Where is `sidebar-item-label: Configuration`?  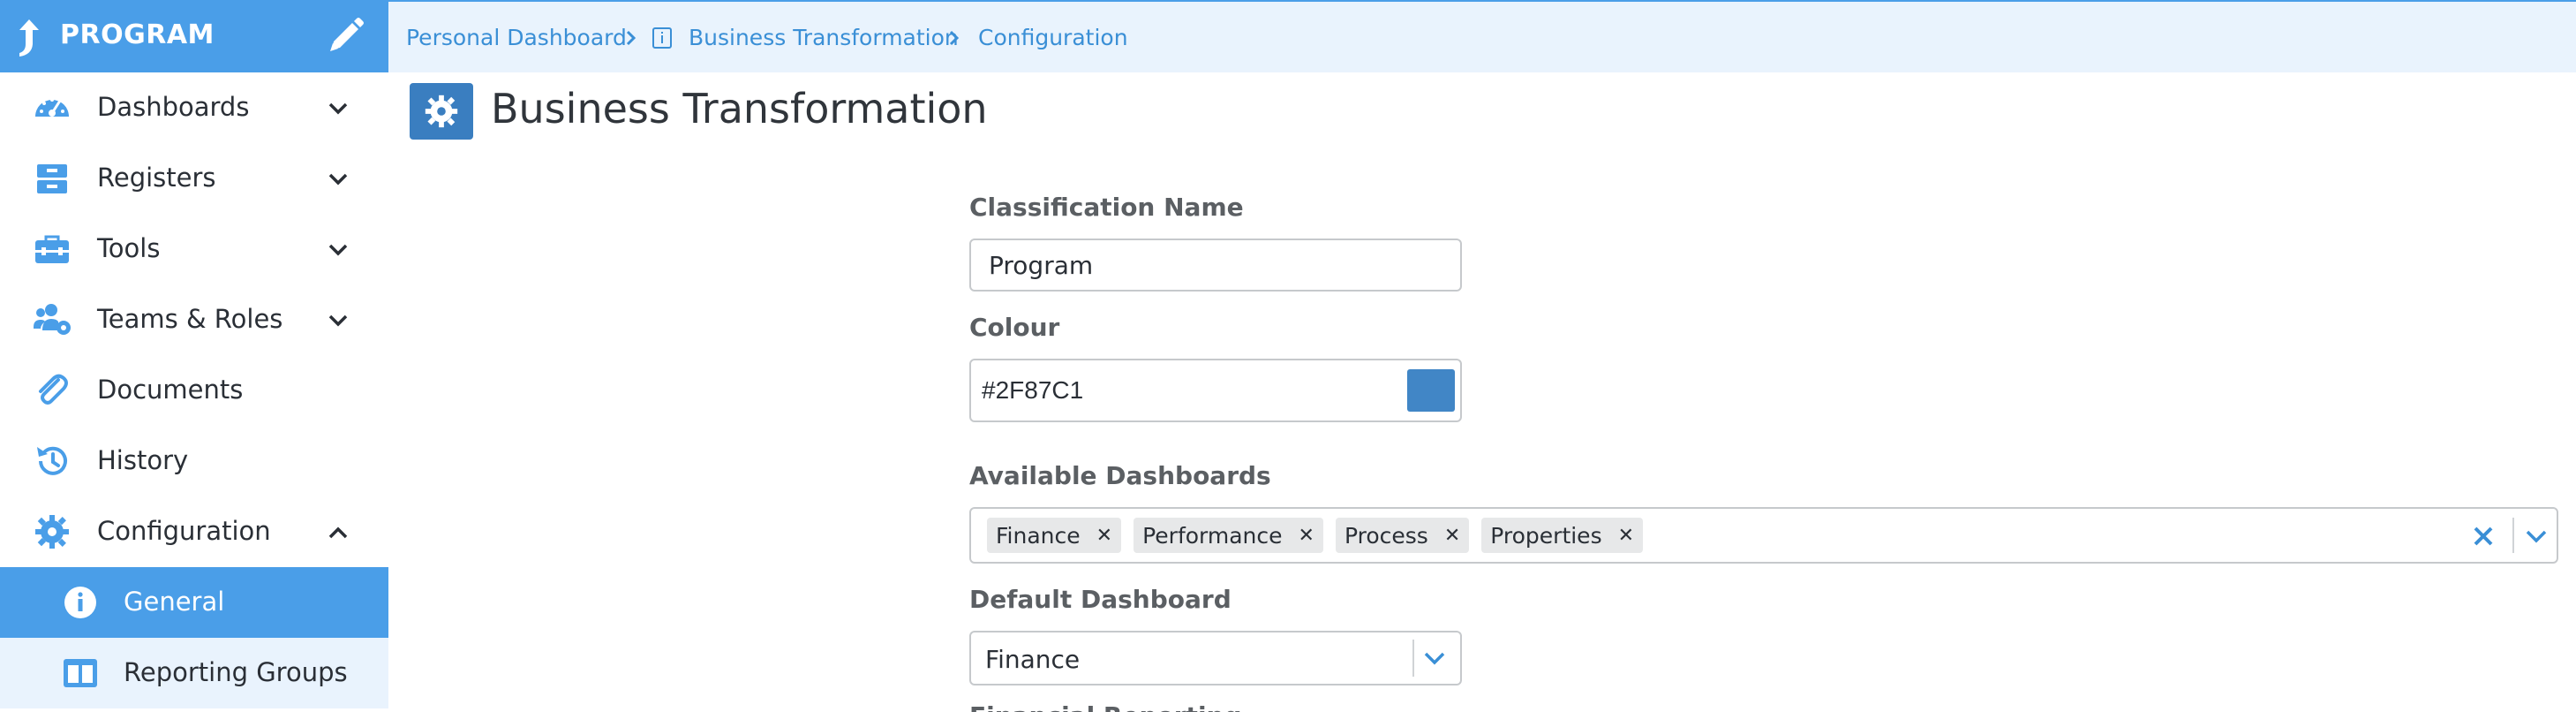
sidebar-item-label: Configuration is located at coordinates (184, 531).